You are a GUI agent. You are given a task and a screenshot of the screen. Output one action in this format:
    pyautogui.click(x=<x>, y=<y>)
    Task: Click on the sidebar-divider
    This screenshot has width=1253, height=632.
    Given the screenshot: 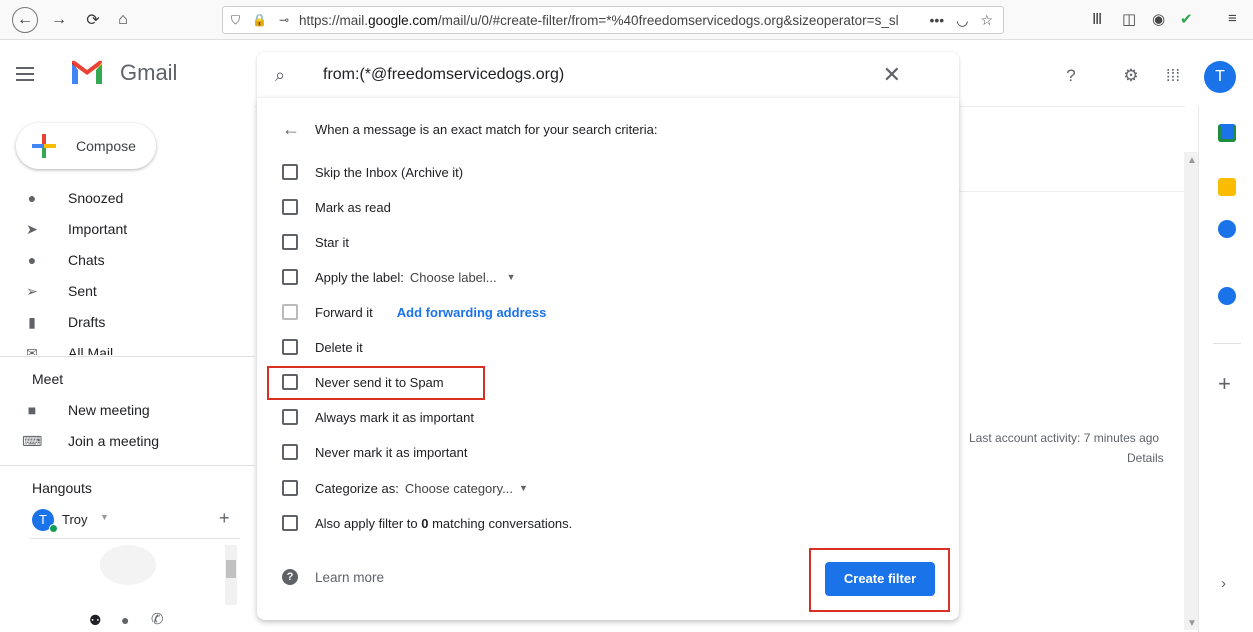 What is the action you would take?
    pyautogui.click(x=127, y=465)
    